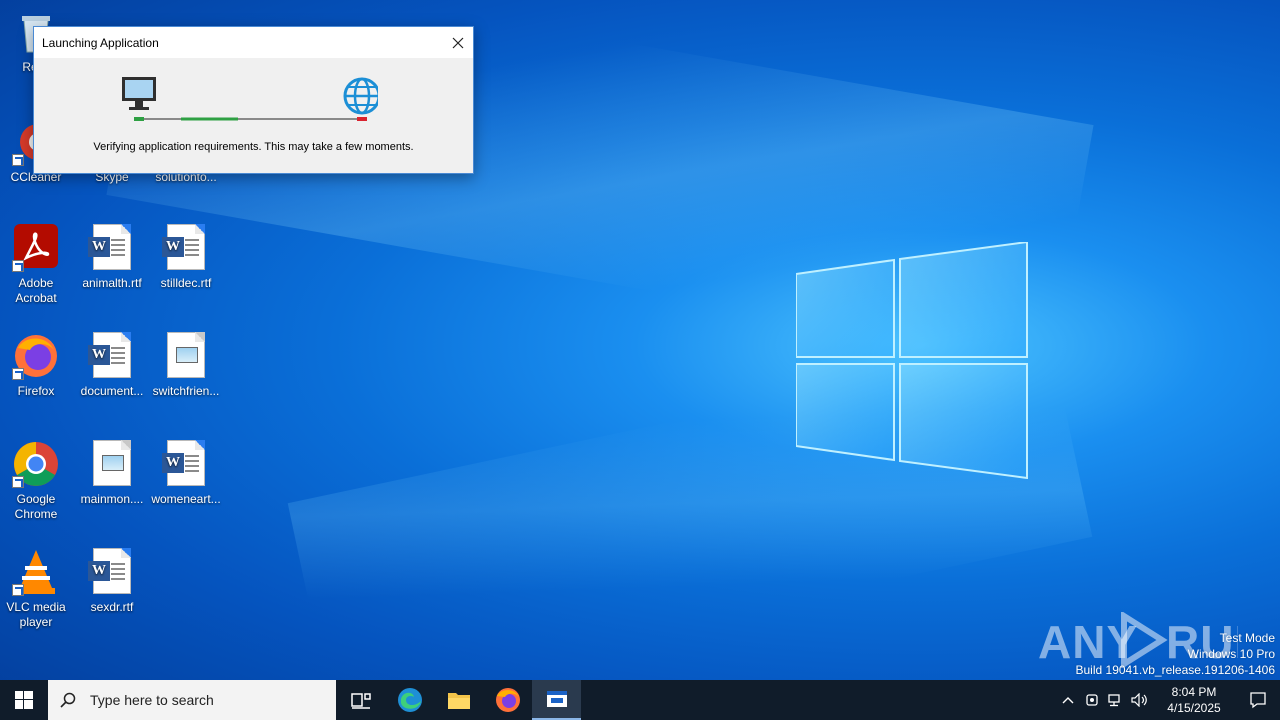  Describe the element at coordinates (1175, 670) in the screenshot. I see `watermark-build: Build 19041.vb_release.191206-1406` at that location.